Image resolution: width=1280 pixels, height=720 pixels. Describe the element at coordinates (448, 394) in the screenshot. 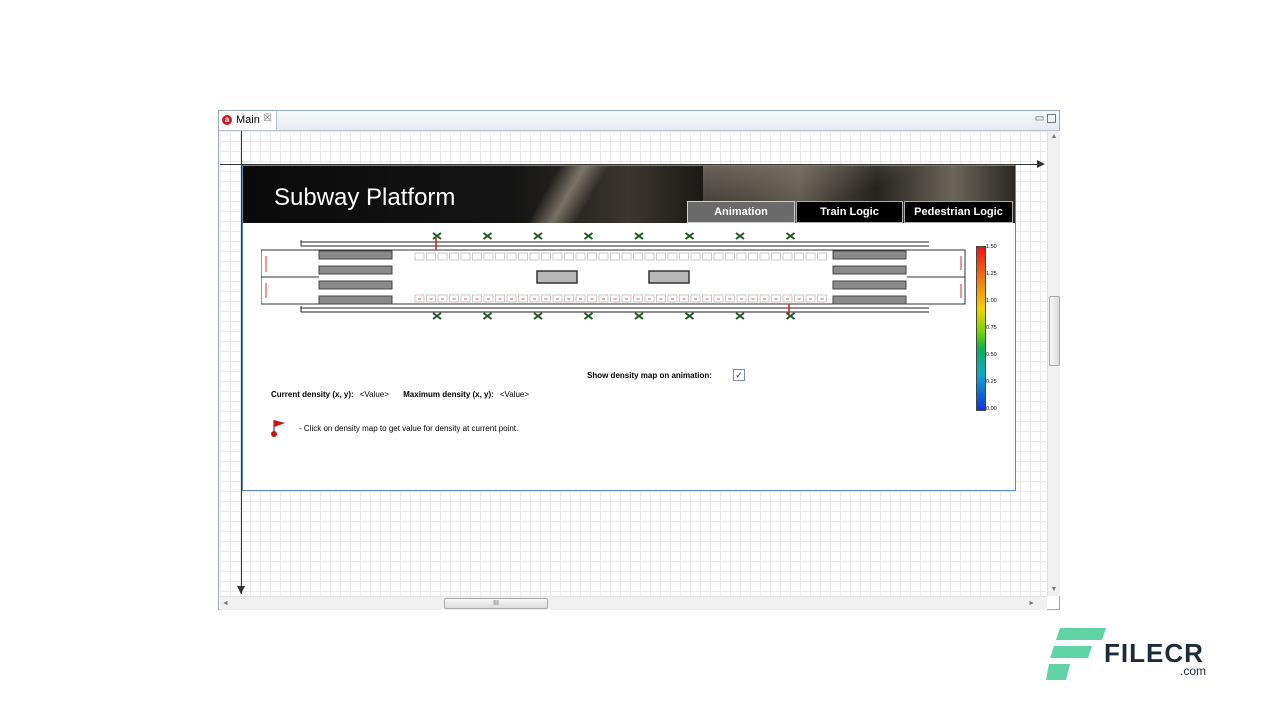

I see `max-density-label: Maximum density (x, y):` at that location.